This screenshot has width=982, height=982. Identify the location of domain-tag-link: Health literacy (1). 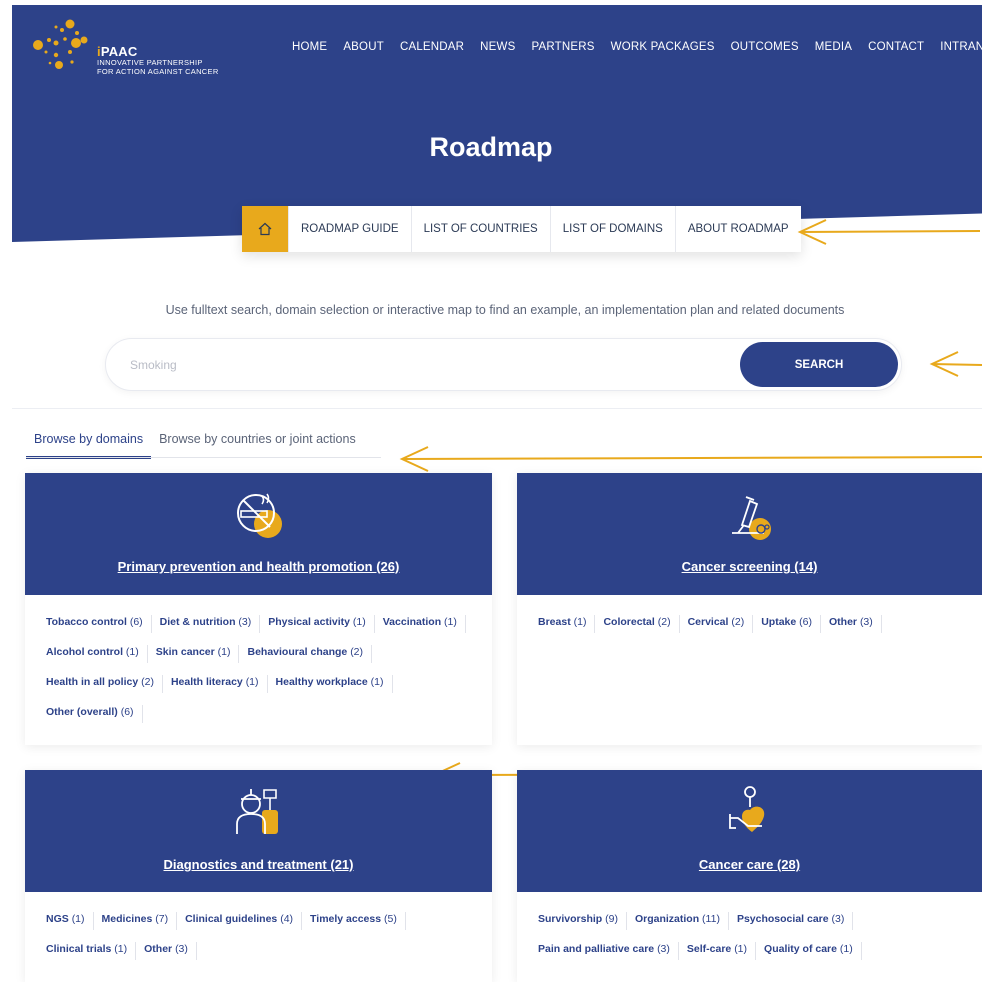
(219, 684).